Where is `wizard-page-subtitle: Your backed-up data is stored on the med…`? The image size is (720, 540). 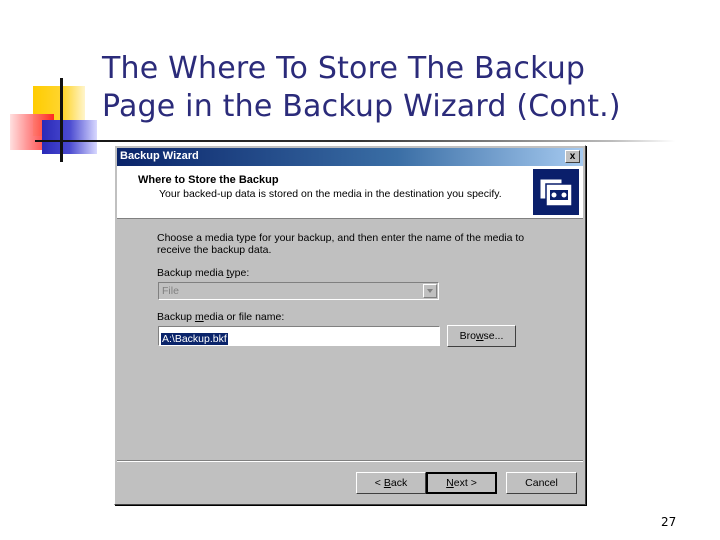 wizard-page-subtitle: Your backed-up data is stored on the med… is located at coordinates (330, 194).